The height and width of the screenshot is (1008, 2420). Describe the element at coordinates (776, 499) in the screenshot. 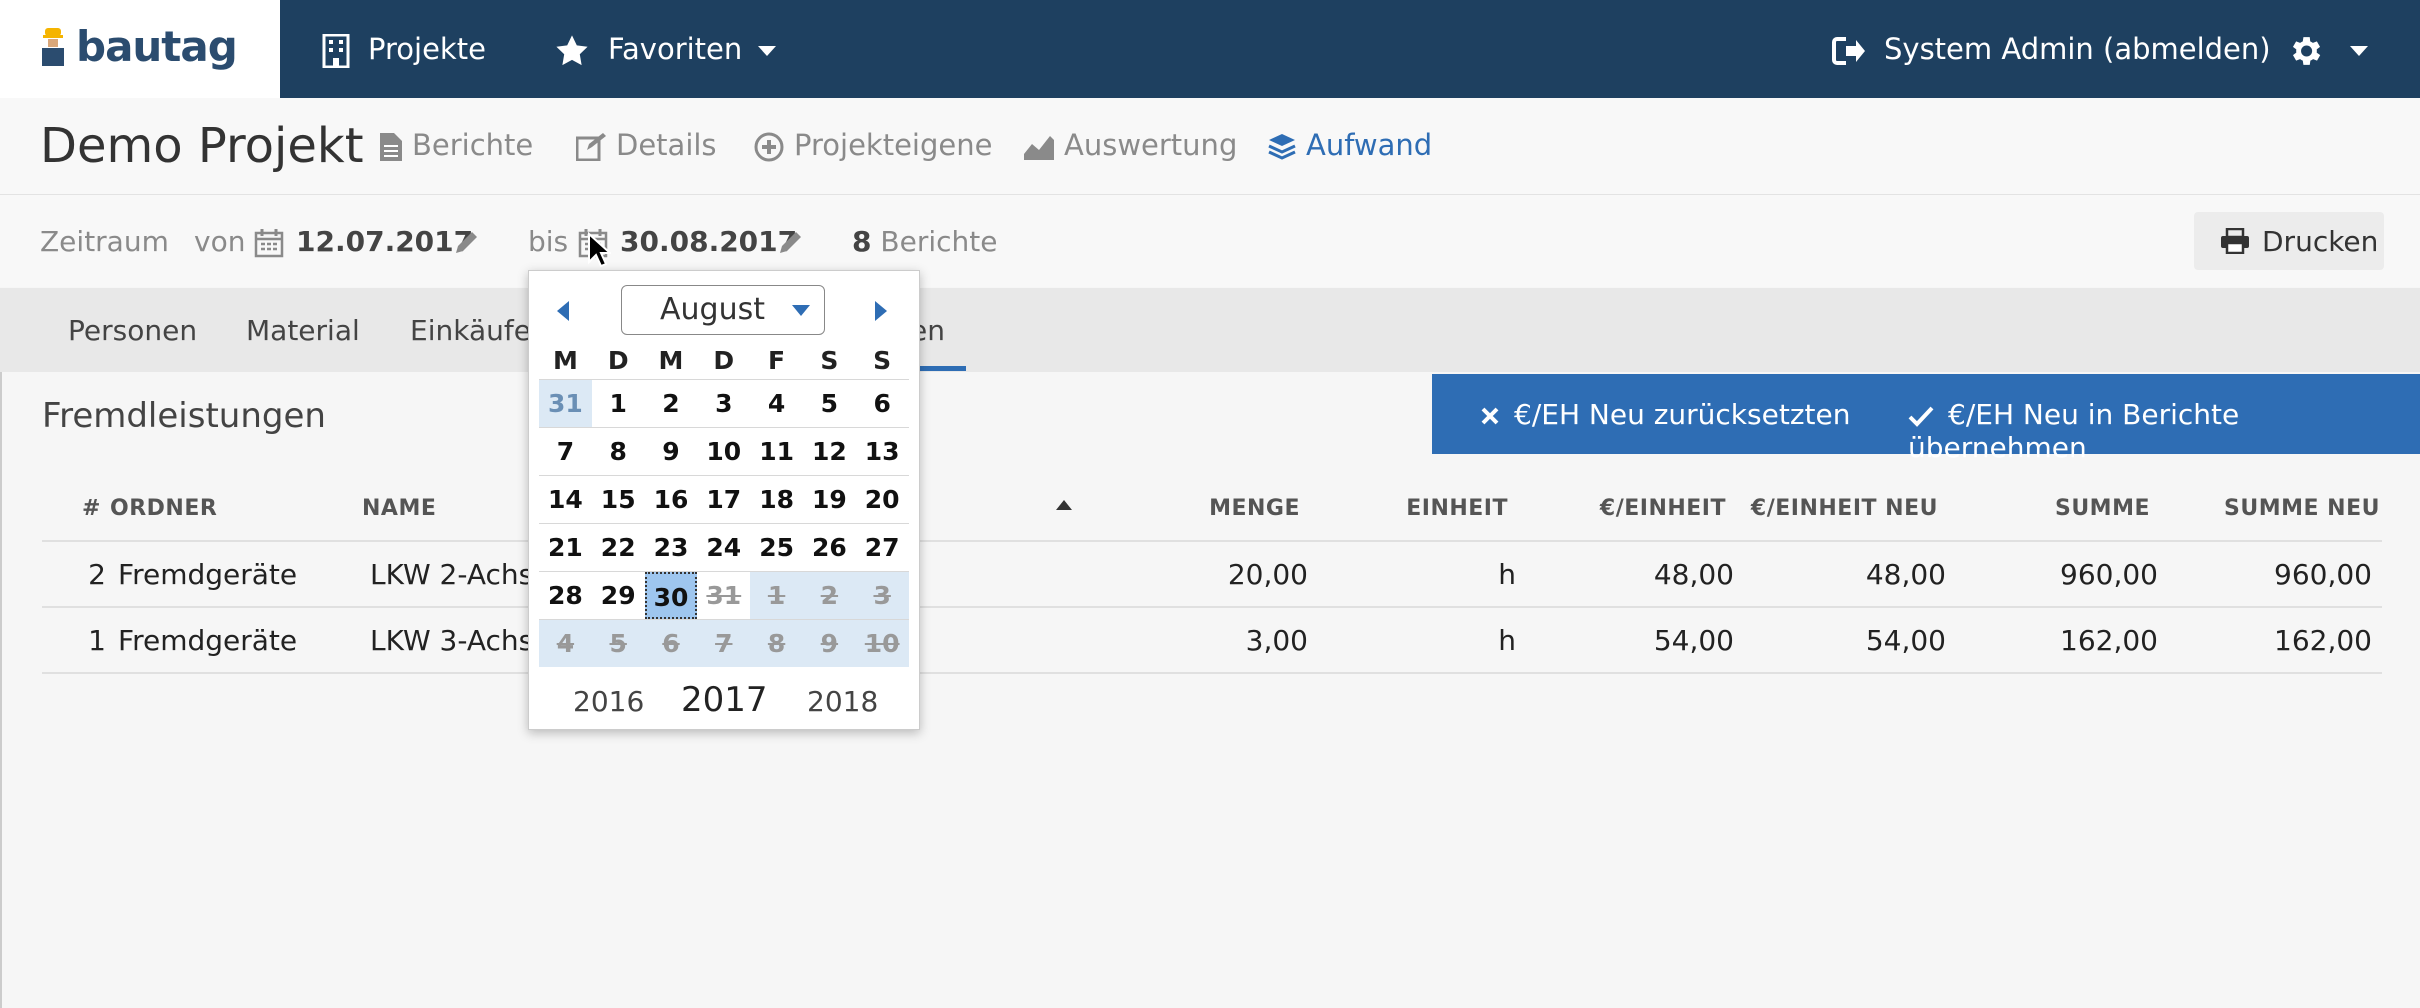

I see `day-cell: 18` at that location.